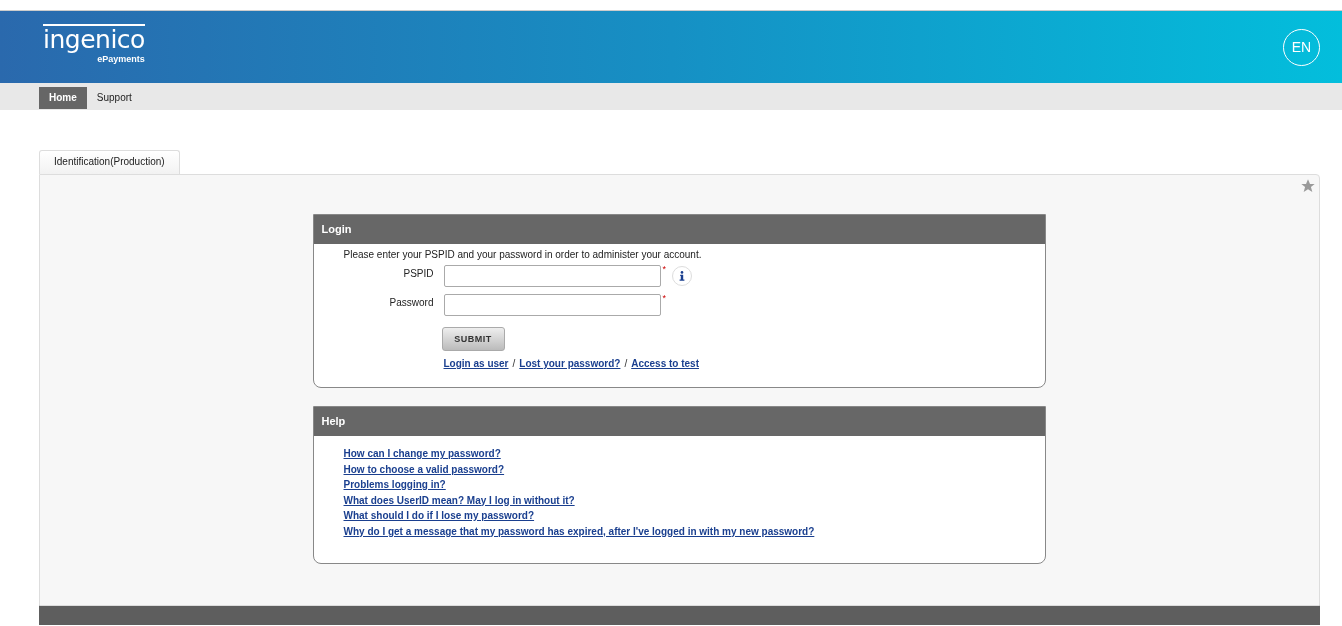 This screenshot has width=1342, height=626. Describe the element at coordinates (679, 229) in the screenshot. I see `panel-title: Login` at that location.